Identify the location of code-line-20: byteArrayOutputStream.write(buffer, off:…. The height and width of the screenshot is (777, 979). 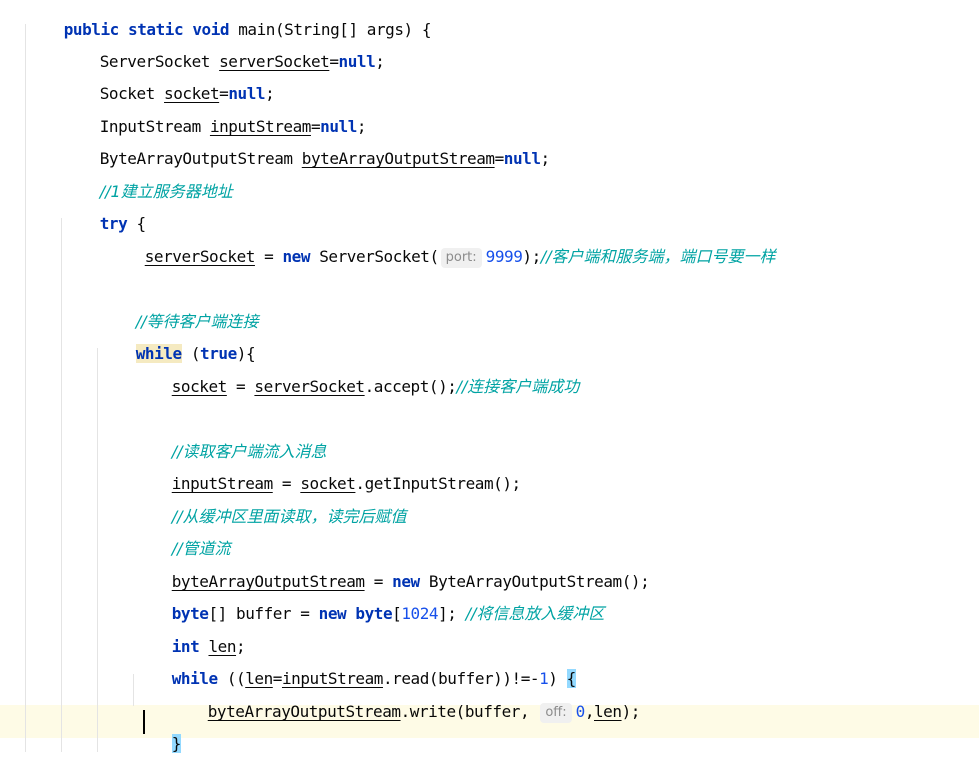
(405, 701).